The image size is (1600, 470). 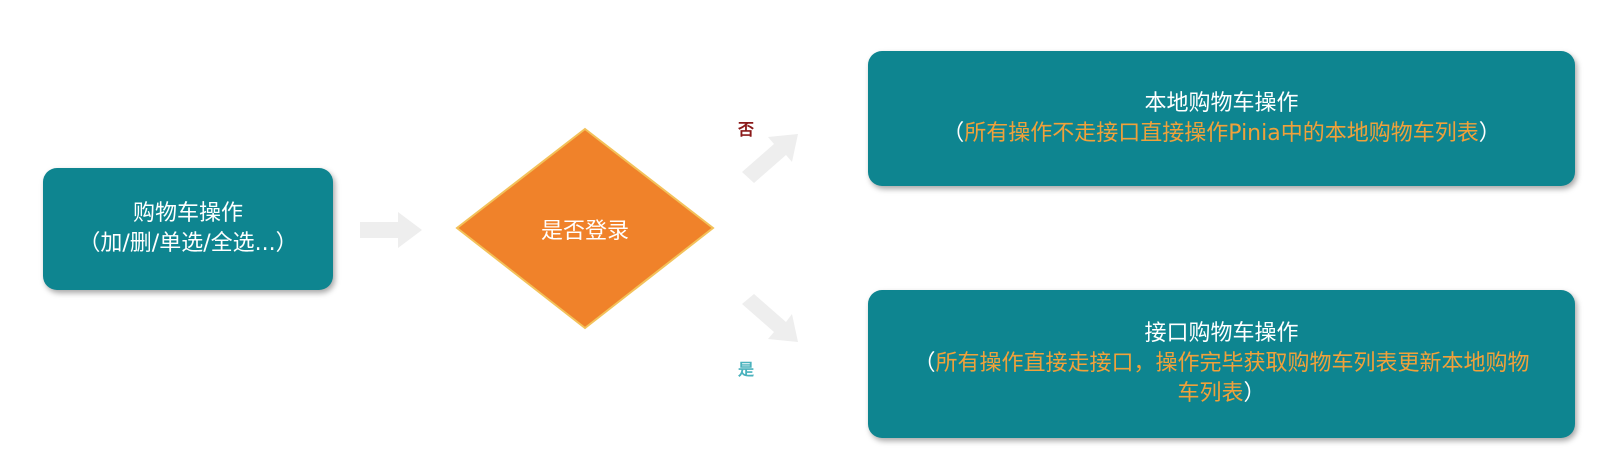 What do you see at coordinates (1489, 133) in the screenshot?
I see `local-cart-paren-close: ）` at bounding box center [1489, 133].